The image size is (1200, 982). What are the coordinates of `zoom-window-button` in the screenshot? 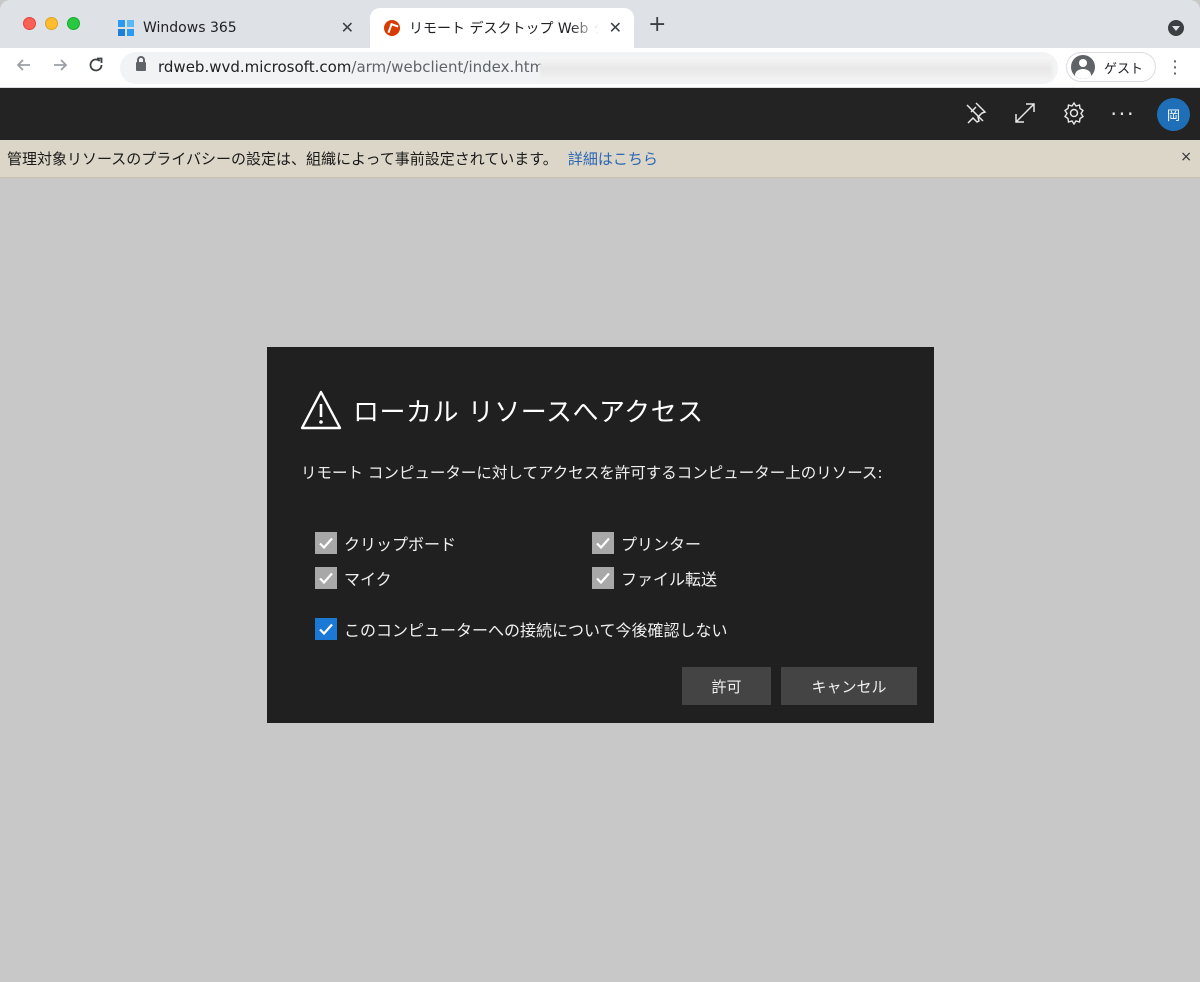 It's located at (73, 23).